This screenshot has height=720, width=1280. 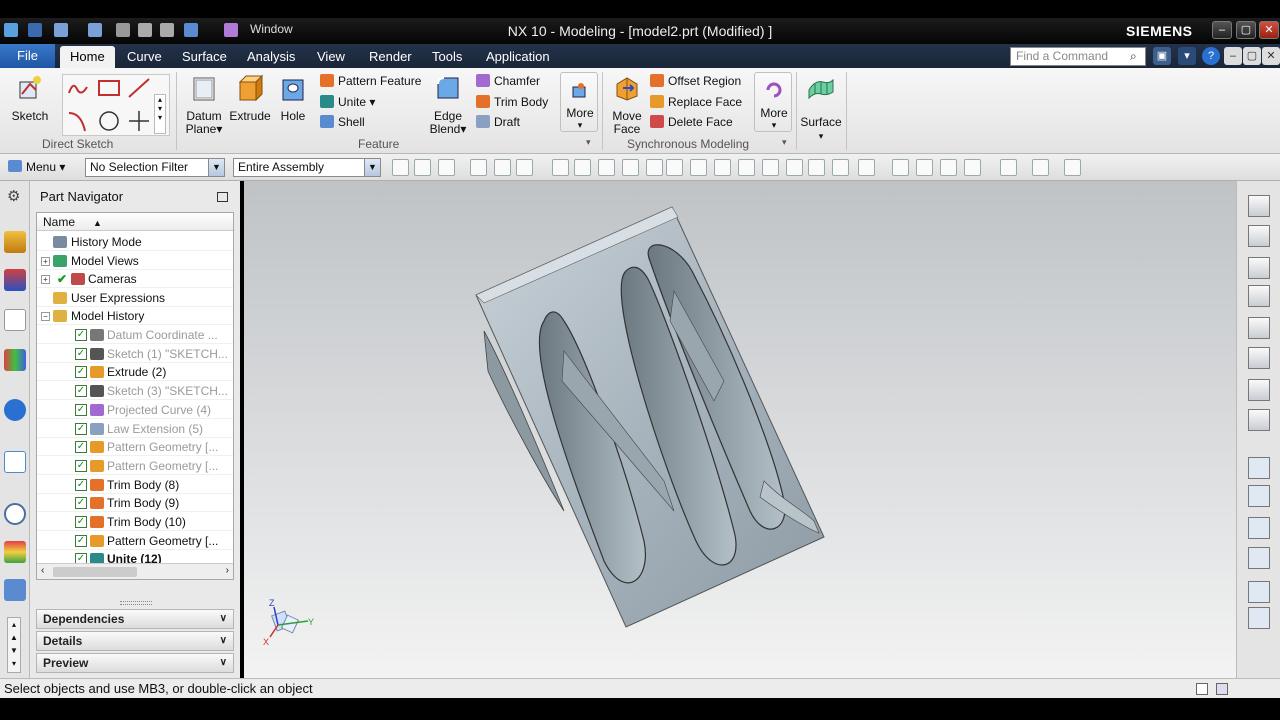 I want to click on snap-quadrant-icon, so click(x=840, y=167).